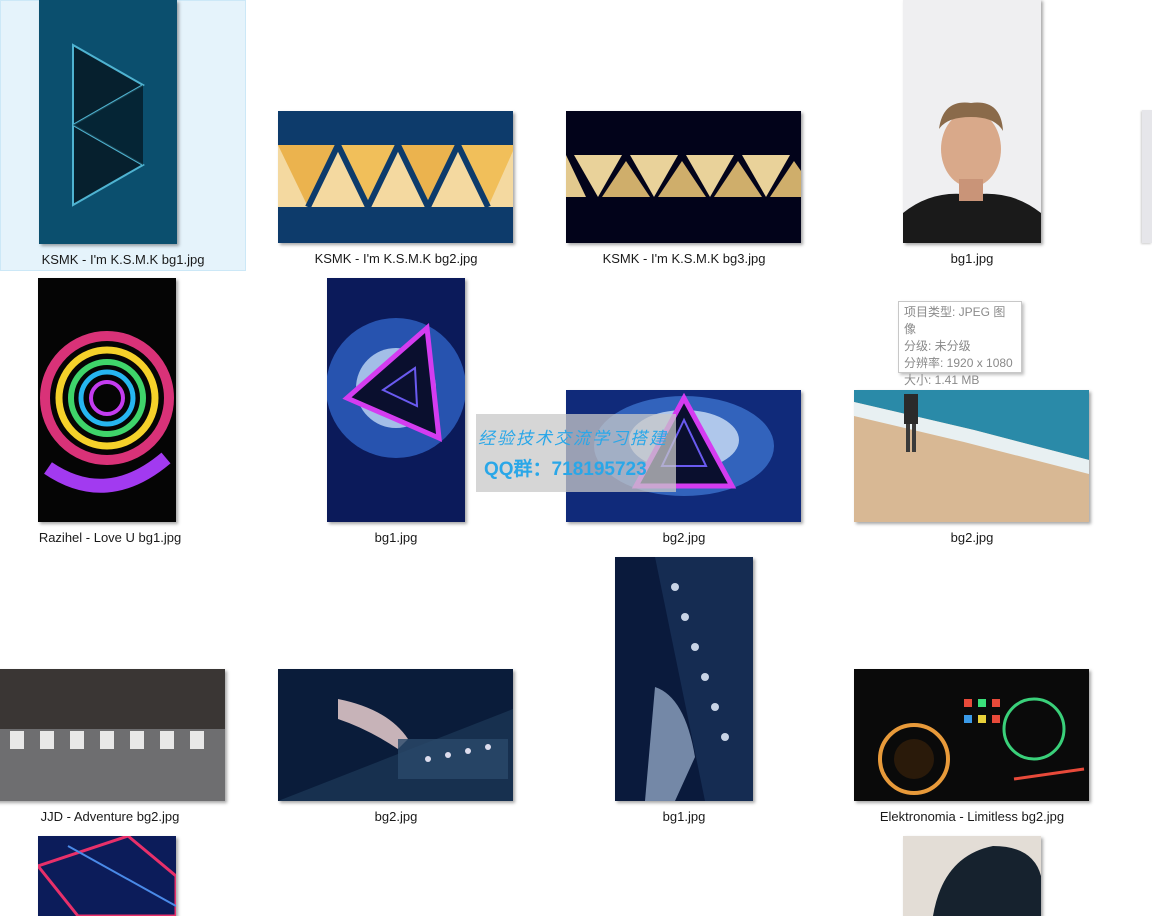  I want to click on file-item: KSMK - I'm K.S.M.K bg1.jpg, so click(123, 135).